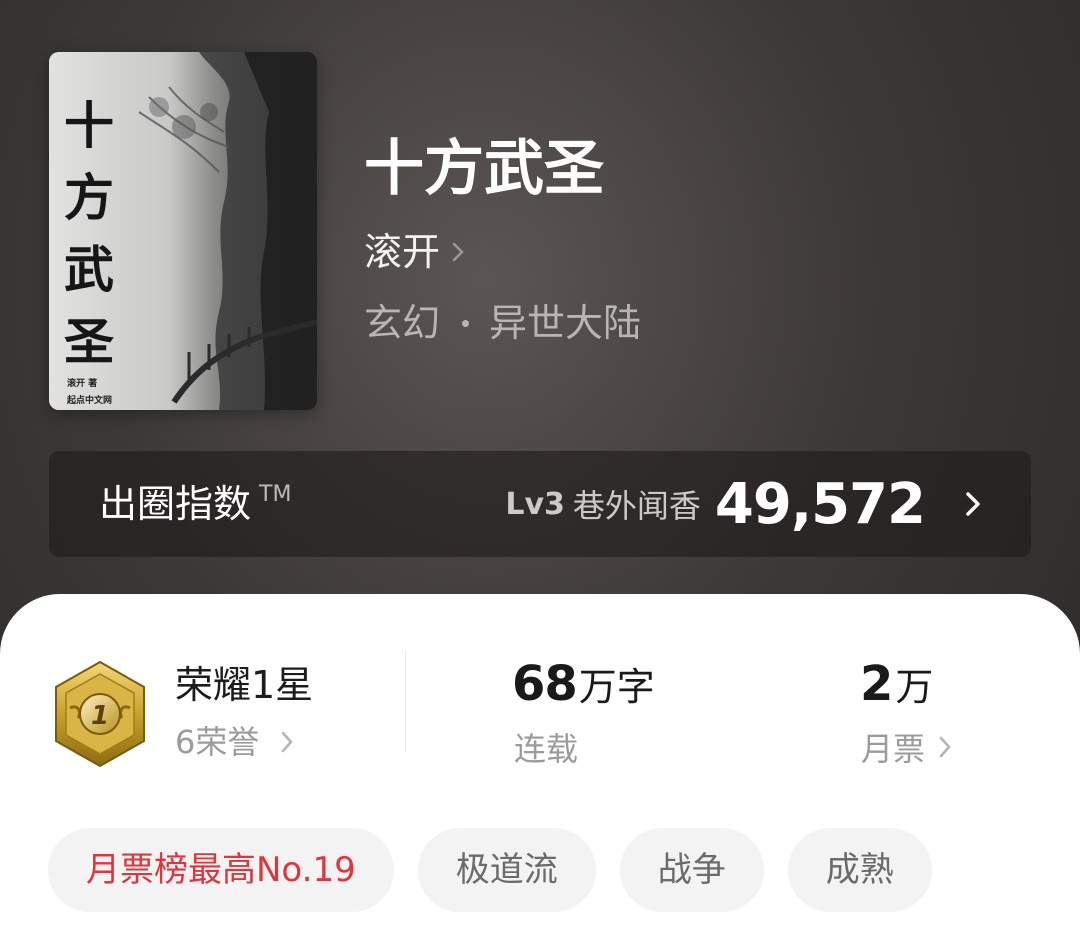 The height and width of the screenshot is (934, 1080). Describe the element at coordinates (565, 323) in the screenshot. I see `genre-subcategory: 异世大陆` at that location.